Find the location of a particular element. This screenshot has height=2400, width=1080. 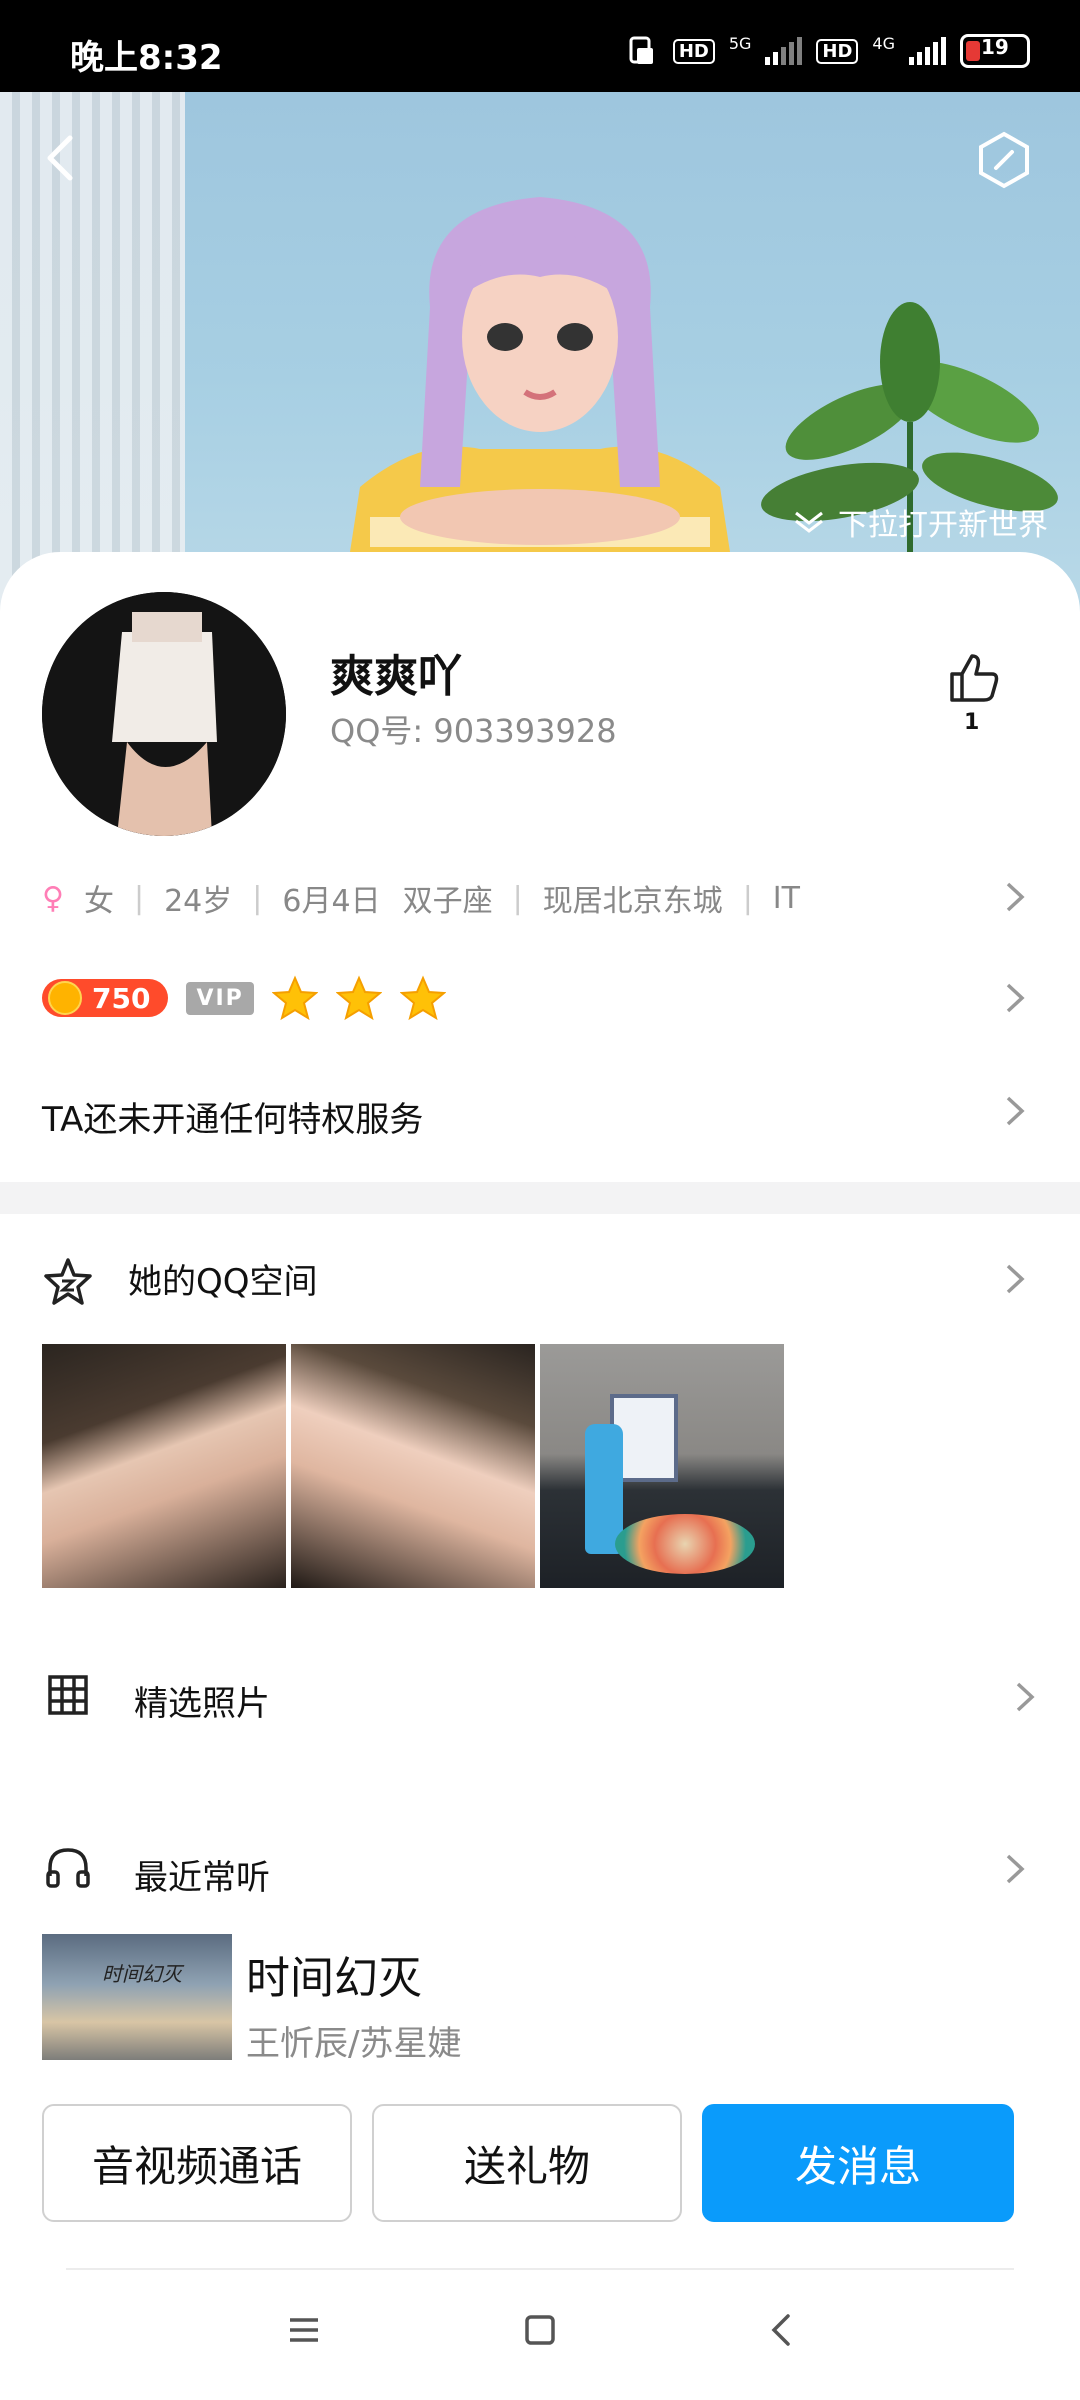

pull-hint-text: 下拉打开新世界 is located at coordinates (943, 525).